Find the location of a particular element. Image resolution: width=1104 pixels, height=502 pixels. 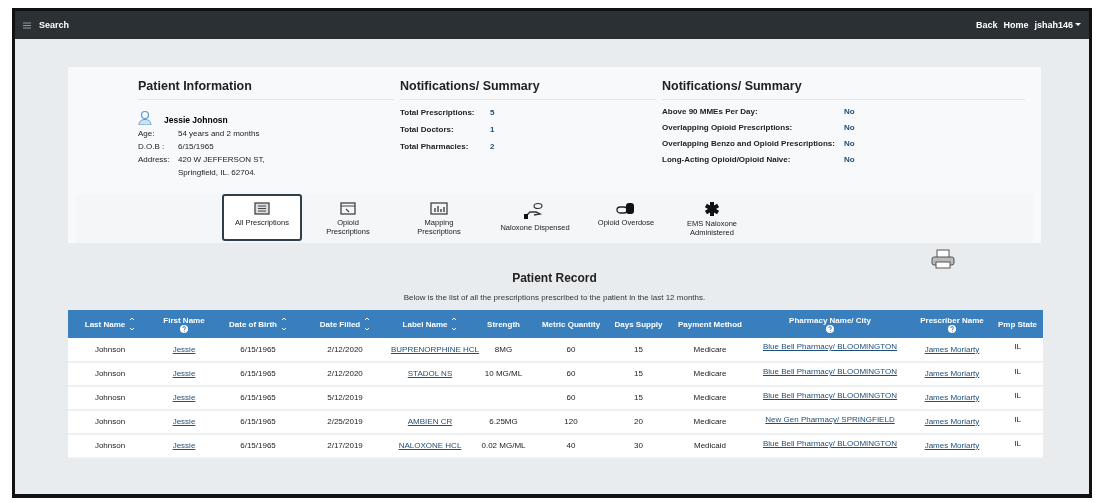

column-header: Prescriber Name is located at coordinates (952, 324).